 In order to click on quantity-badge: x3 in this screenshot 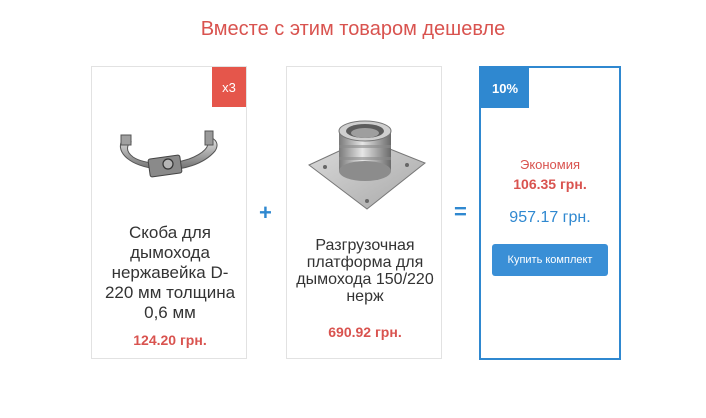, I will do `click(229, 87)`.